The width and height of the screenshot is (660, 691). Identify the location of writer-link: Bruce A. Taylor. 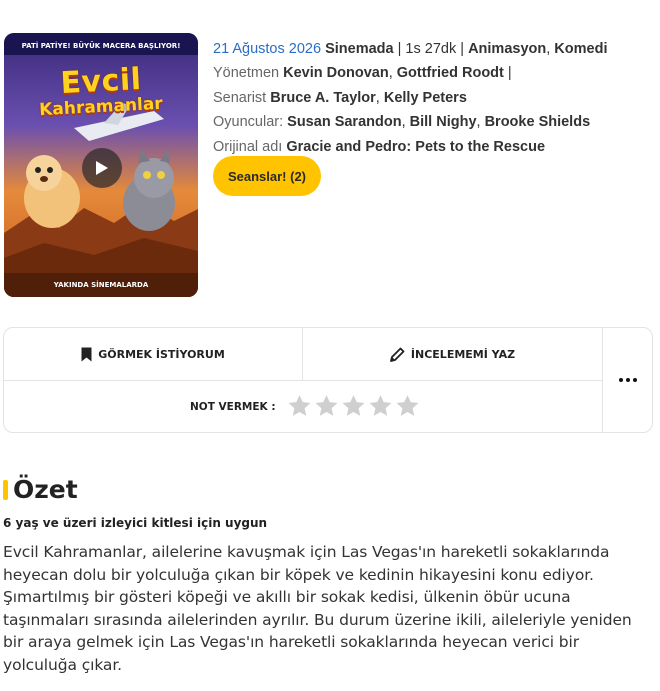
(323, 98).